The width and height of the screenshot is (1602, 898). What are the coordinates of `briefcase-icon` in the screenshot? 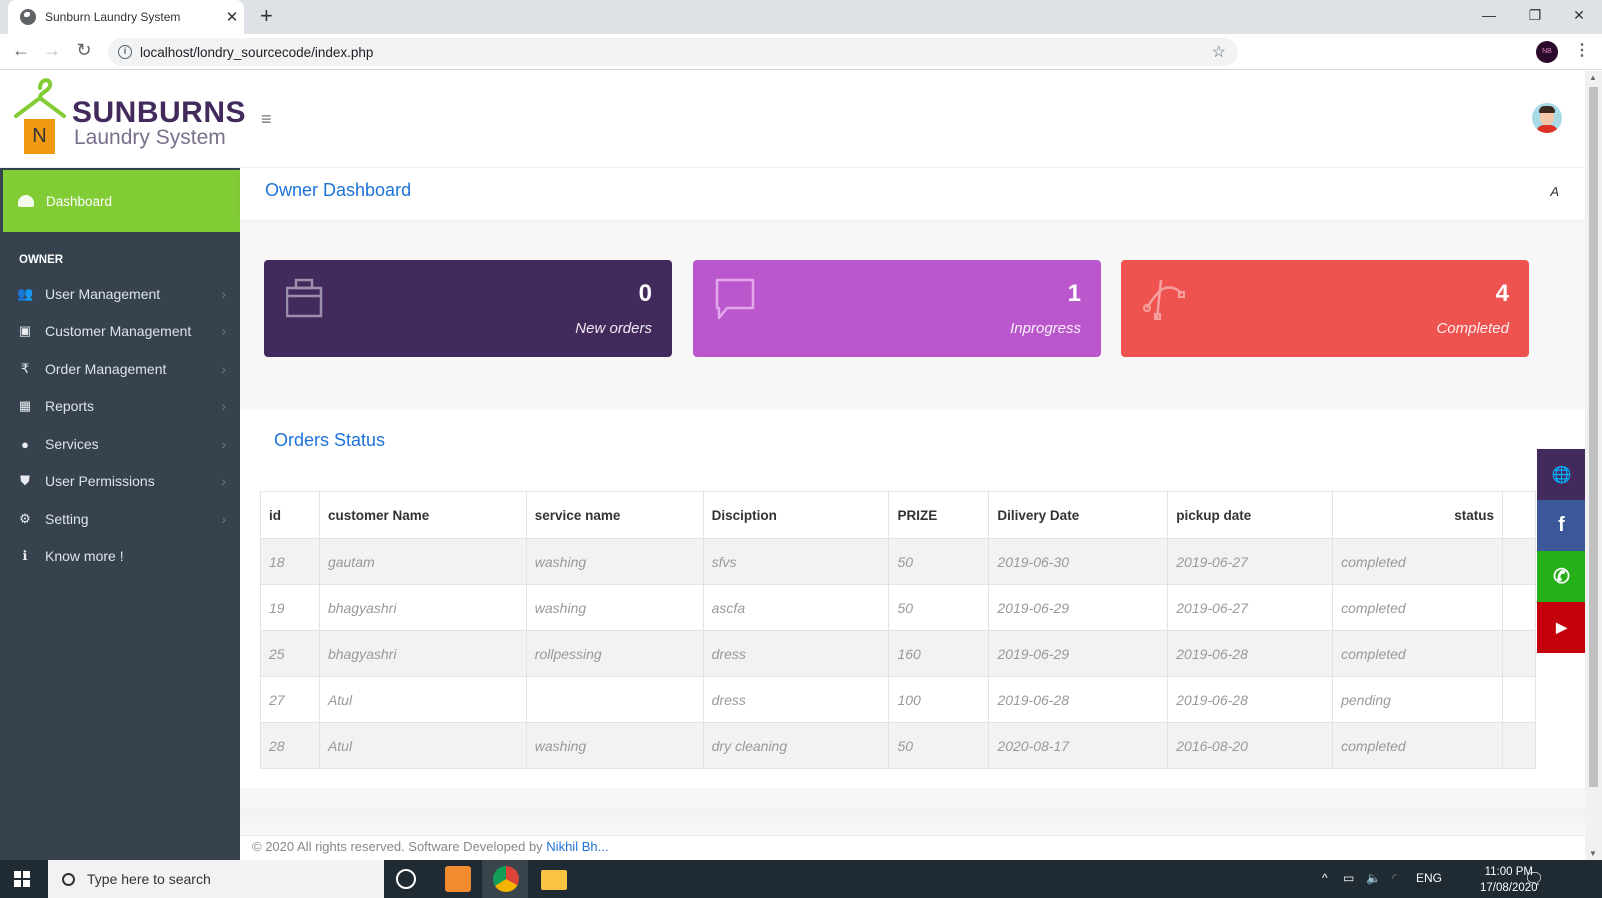 It's located at (304, 298).